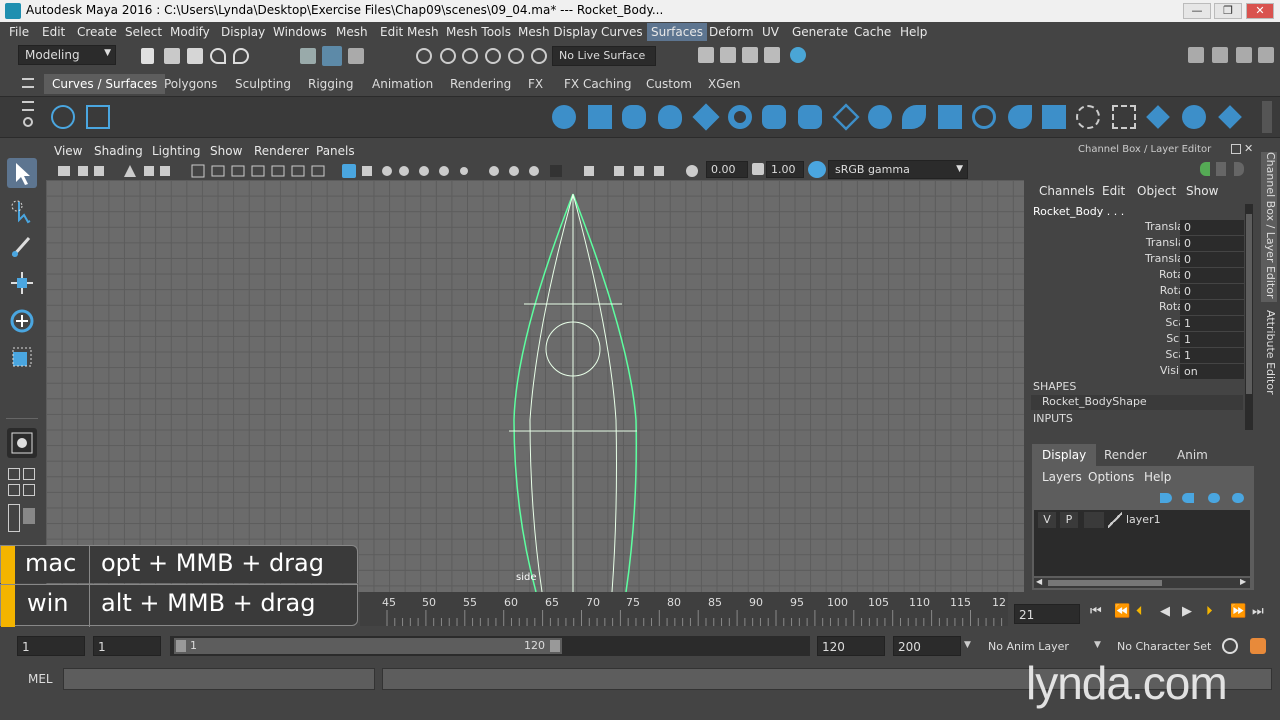  What do you see at coordinates (368, 646) in the screenshot?
I see `range-bar-fill: 1 120` at bounding box center [368, 646].